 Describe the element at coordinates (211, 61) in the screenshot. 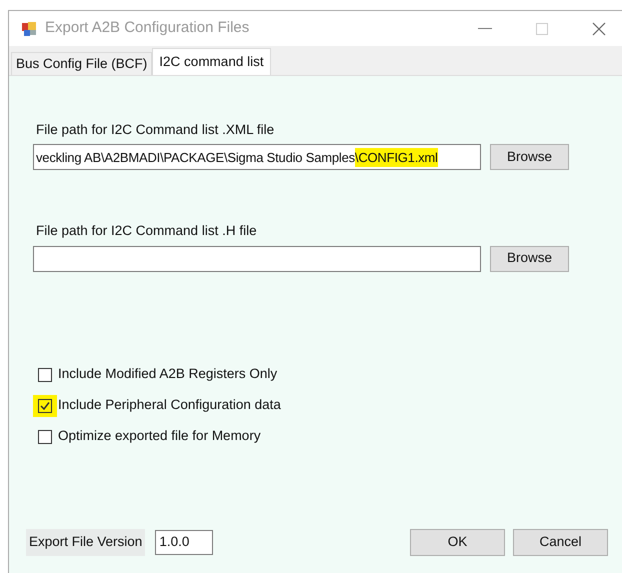

I see `tab: I2C command list` at that location.